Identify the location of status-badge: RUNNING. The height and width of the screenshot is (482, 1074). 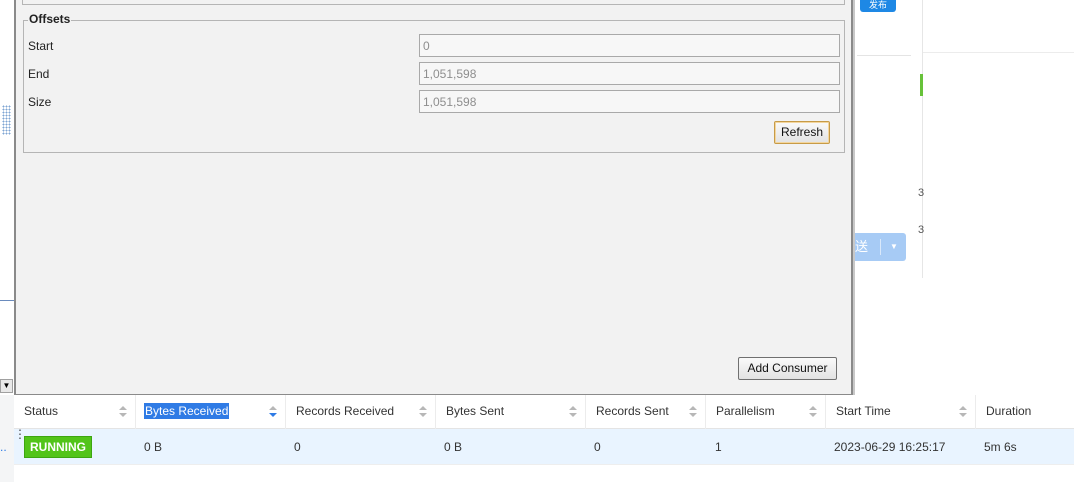
(58, 447).